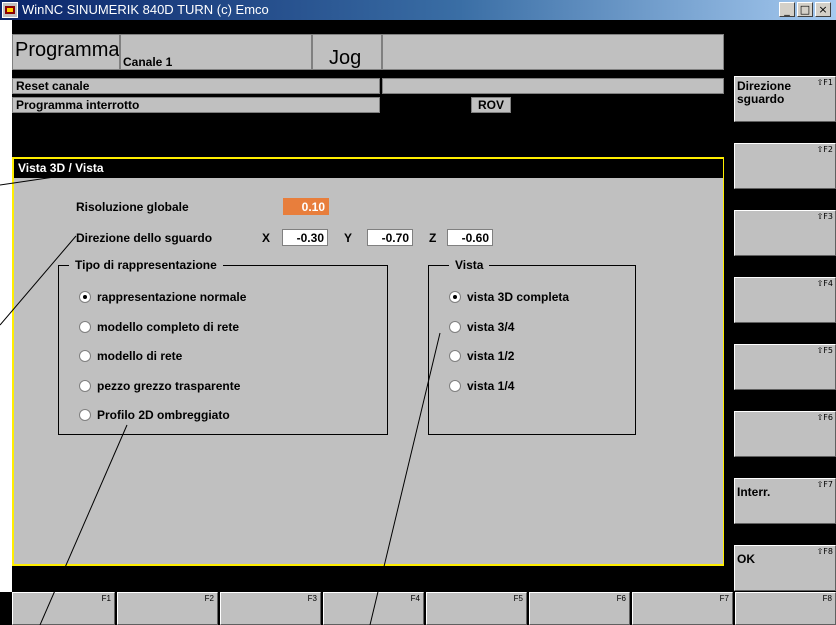  What do you see at coordinates (38, 280) in the screenshot?
I see `callout-line-direction` at bounding box center [38, 280].